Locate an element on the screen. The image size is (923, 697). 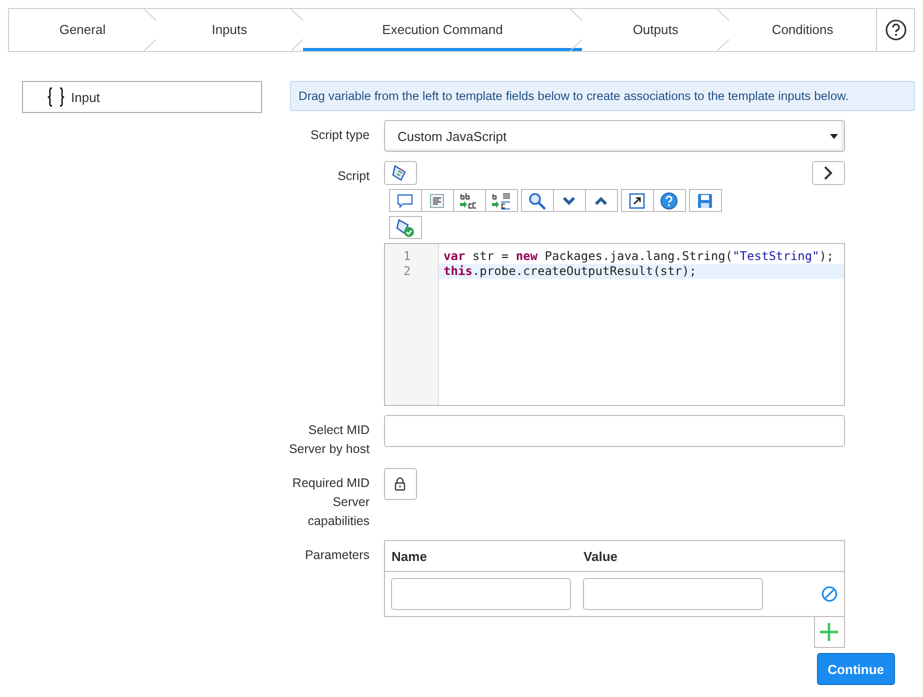
previous-button is located at coordinates (601, 200).